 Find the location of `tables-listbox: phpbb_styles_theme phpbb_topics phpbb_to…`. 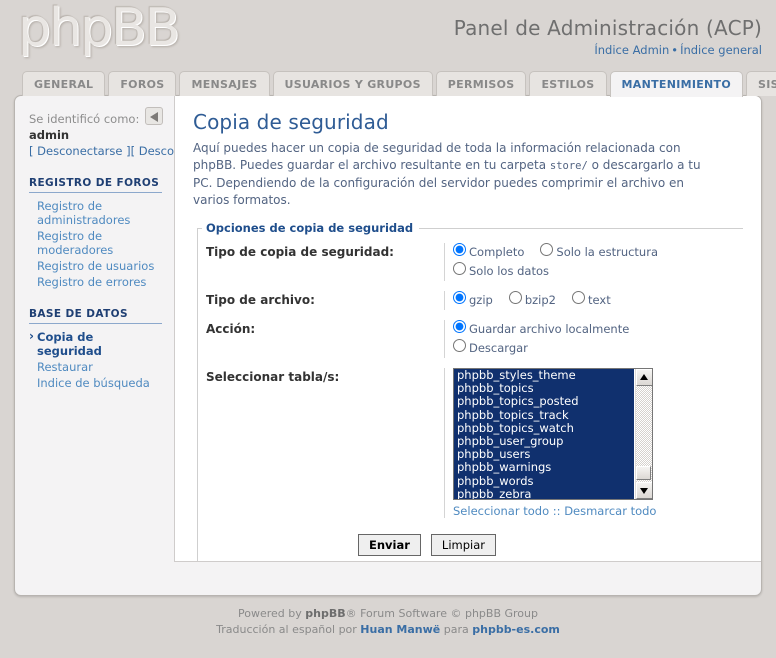

tables-listbox: phpbb_styles_theme phpbb_topics phpbb_to… is located at coordinates (553, 434).